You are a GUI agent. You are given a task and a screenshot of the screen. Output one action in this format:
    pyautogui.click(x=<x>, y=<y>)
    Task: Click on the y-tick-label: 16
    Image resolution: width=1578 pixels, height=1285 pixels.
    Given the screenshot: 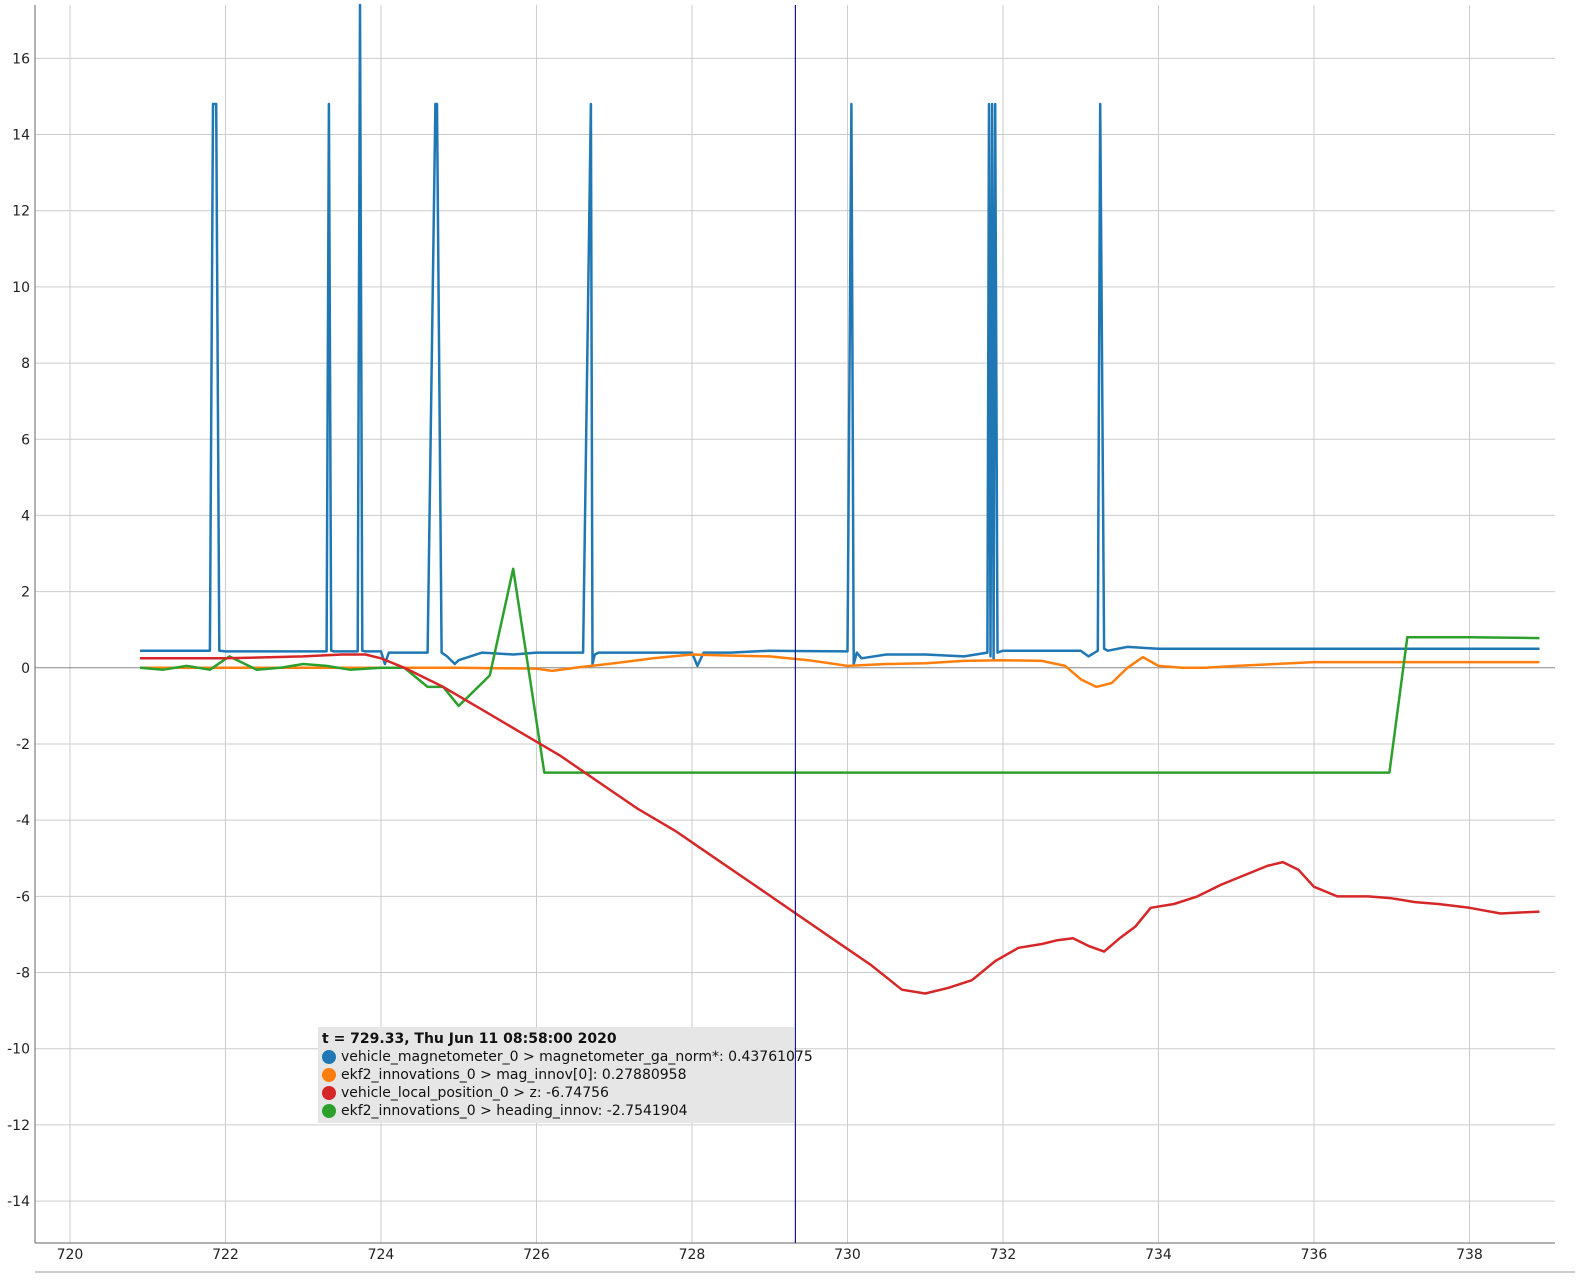 What is the action you would take?
    pyautogui.click(x=21, y=59)
    